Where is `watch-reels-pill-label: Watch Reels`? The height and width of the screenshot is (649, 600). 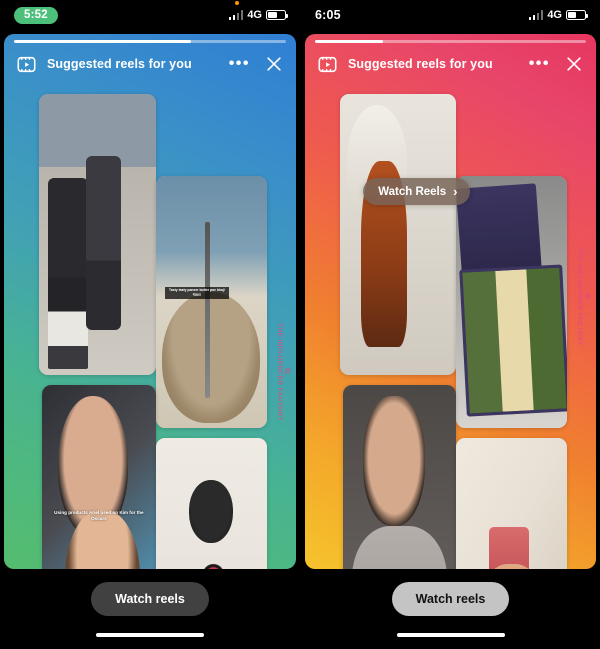 watch-reels-pill-label: Watch Reels is located at coordinates (412, 191).